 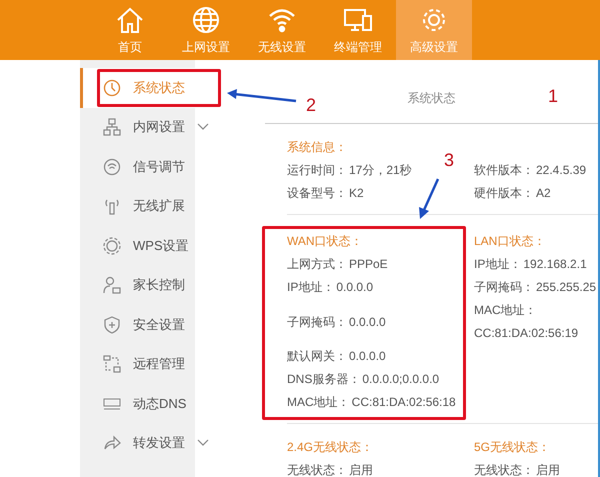 What do you see at coordinates (504, 193) in the screenshot?
I see `field-label: 硬件版本：` at bounding box center [504, 193].